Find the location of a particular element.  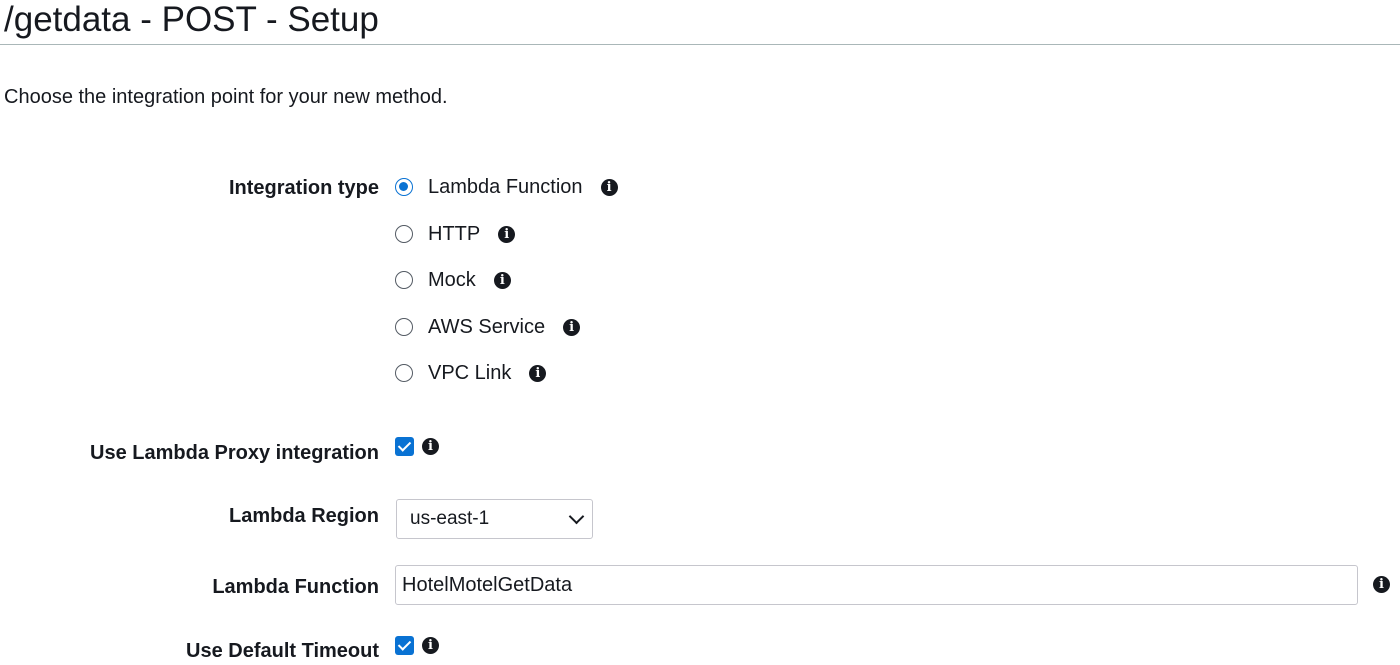

radio-button-http is located at coordinates (404, 234).